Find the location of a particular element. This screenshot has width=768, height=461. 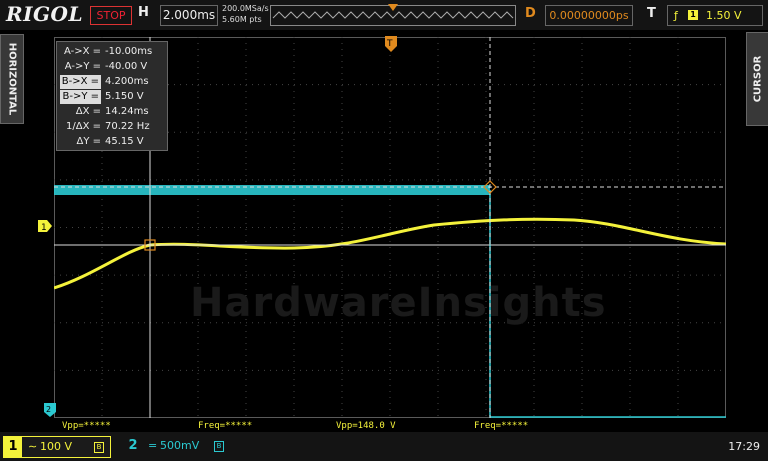

cursor-row: ΔX = 14.24ms is located at coordinates (112, 112).